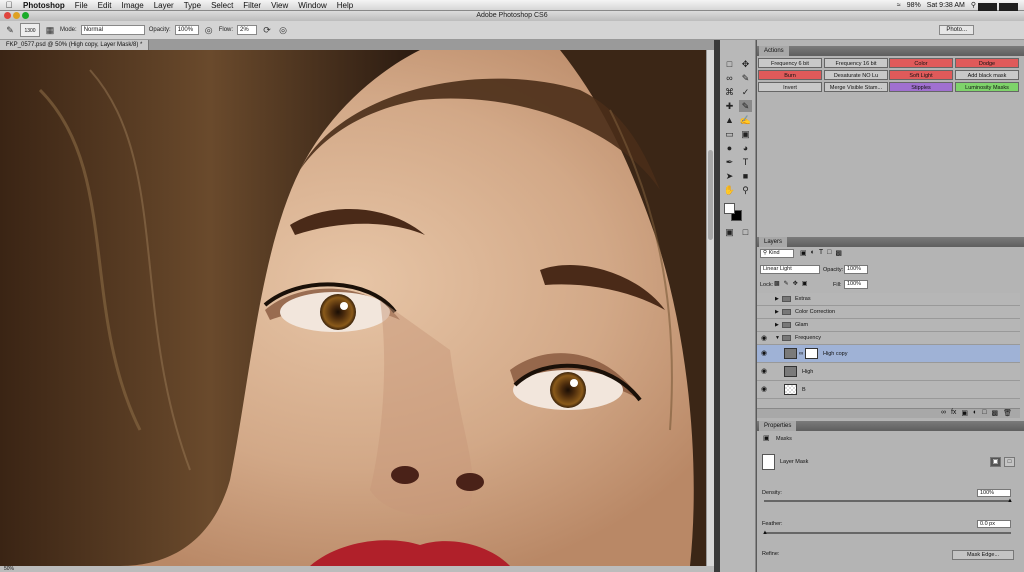 This screenshot has width=1024, height=572. Describe the element at coordinates (888, 390) in the screenshot. I see `layer-row: ◉ B` at that location.